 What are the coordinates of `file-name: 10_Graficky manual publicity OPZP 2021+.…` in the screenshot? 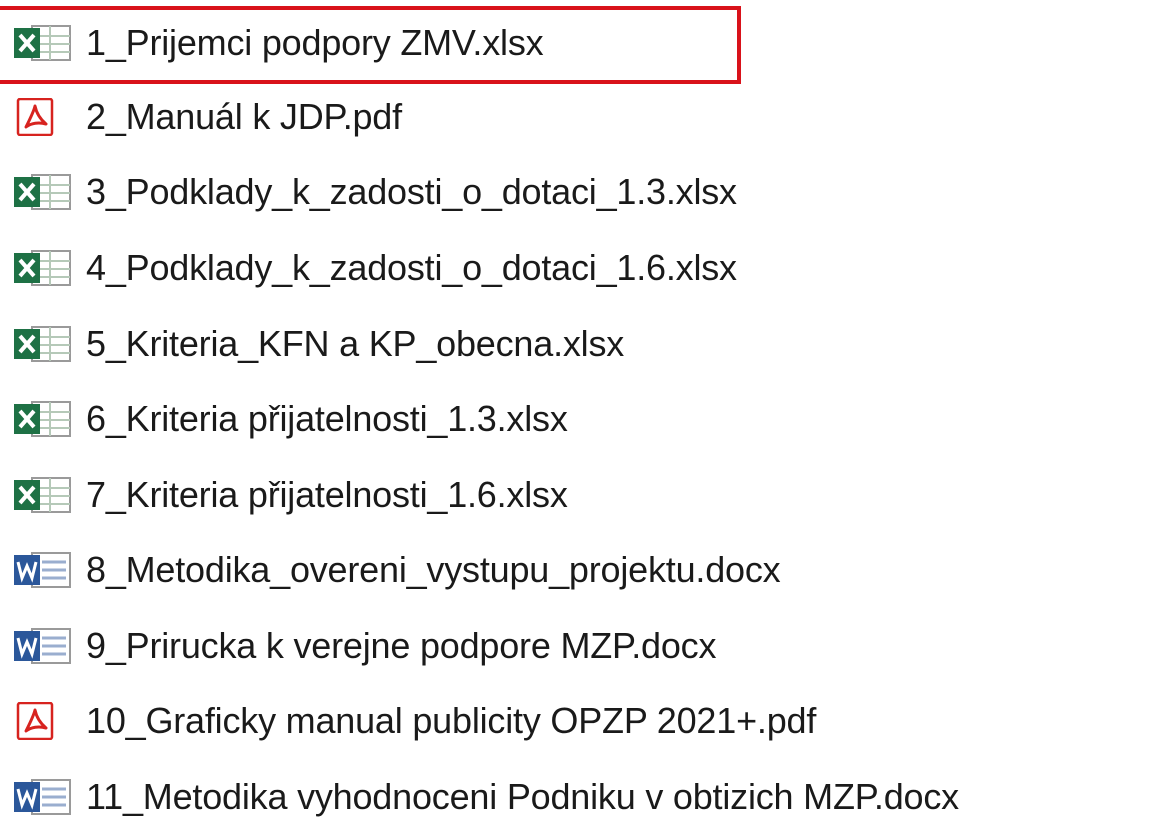 It's located at (451, 720).